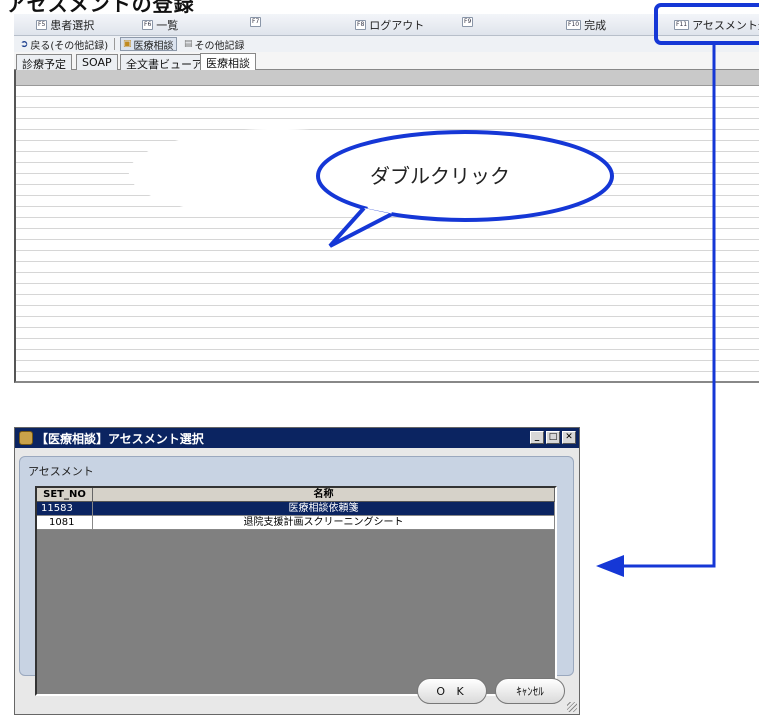 This screenshot has width=759, height=715. What do you see at coordinates (440, 176) in the screenshot?
I see `callout-text: ダブルクリック` at bounding box center [440, 176].